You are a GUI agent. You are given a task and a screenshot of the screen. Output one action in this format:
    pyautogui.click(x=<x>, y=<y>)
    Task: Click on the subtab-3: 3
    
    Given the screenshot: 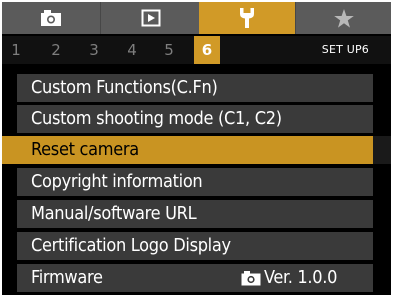 What is the action you would take?
    pyautogui.click(x=94, y=50)
    